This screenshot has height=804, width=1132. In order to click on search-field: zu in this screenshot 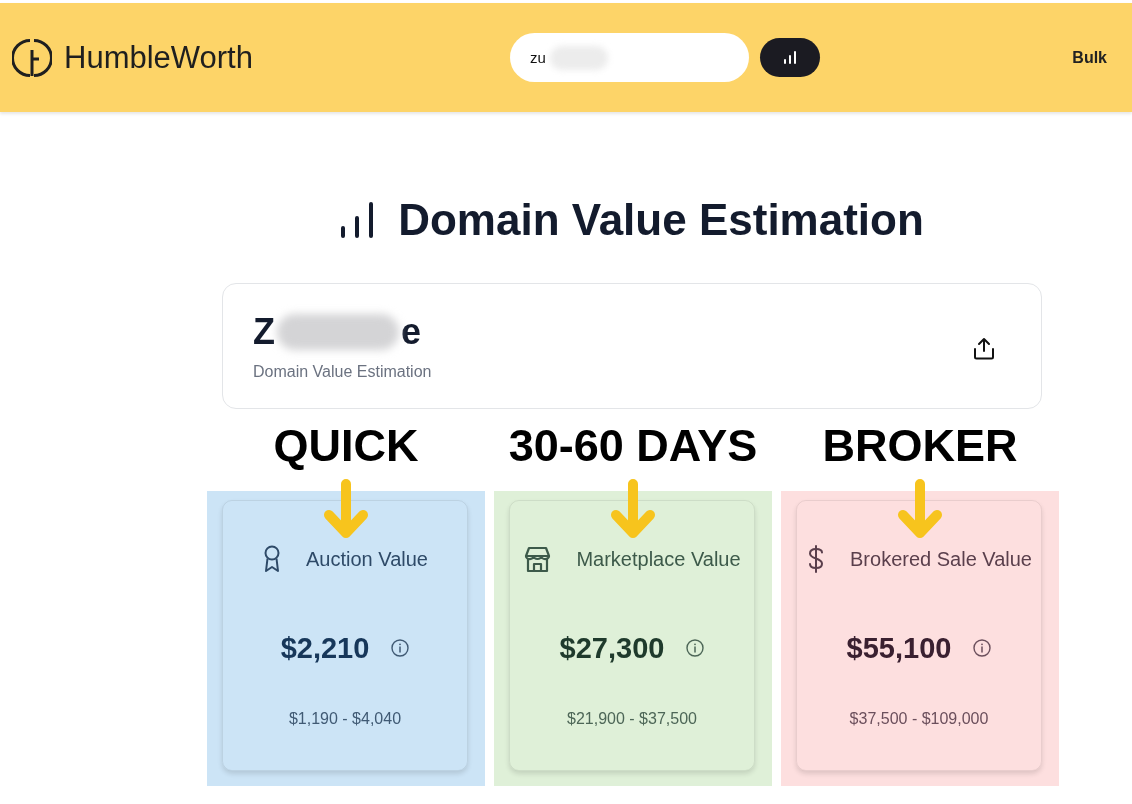, I will do `click(629, 57)`.